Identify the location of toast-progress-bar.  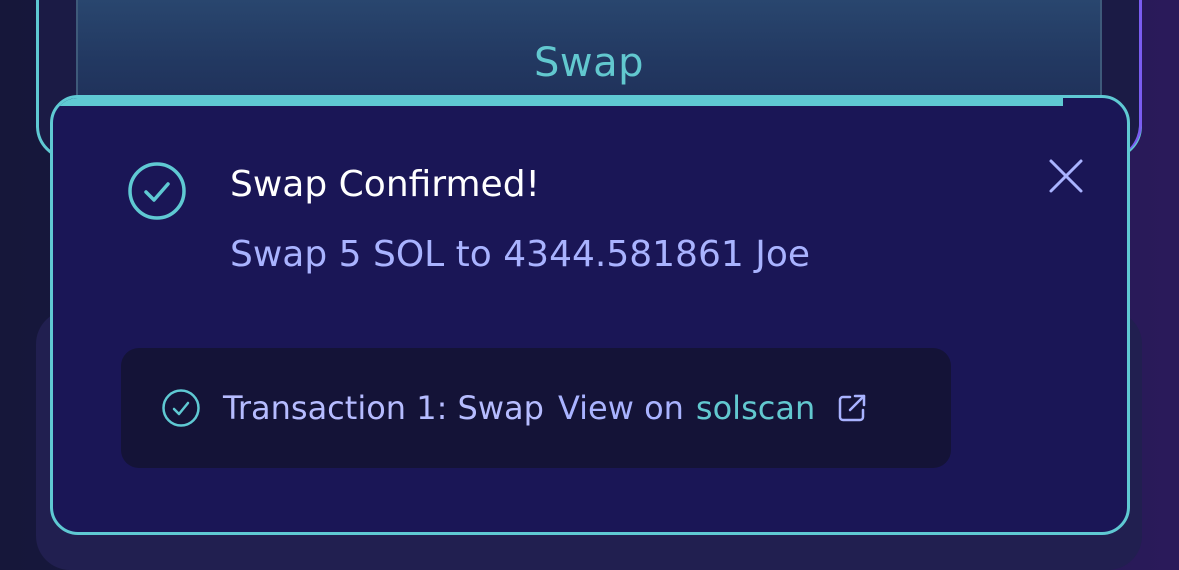
(558, 102).